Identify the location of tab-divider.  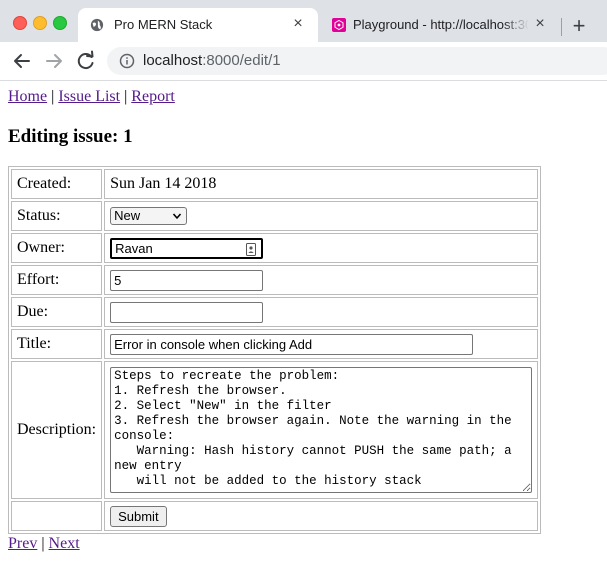
(561, 27).